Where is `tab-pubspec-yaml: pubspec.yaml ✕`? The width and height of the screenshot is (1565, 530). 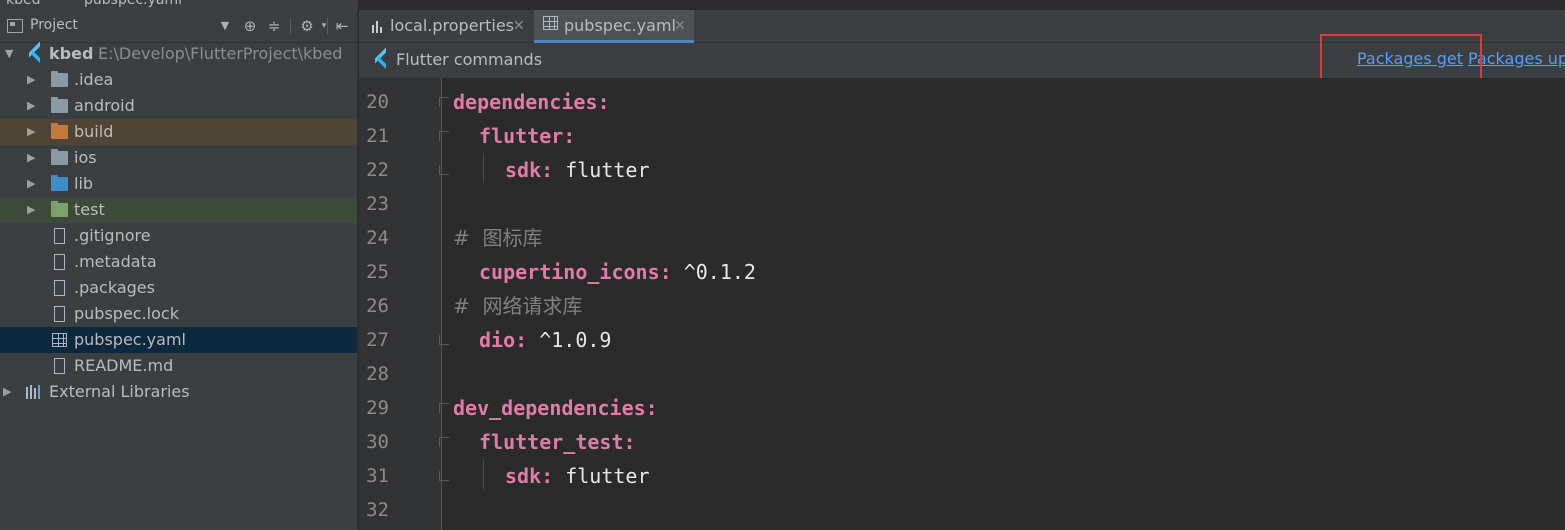 tab-pubspec-yaml: pubspec.yaml ✕ is located at coordinates (614, 26).